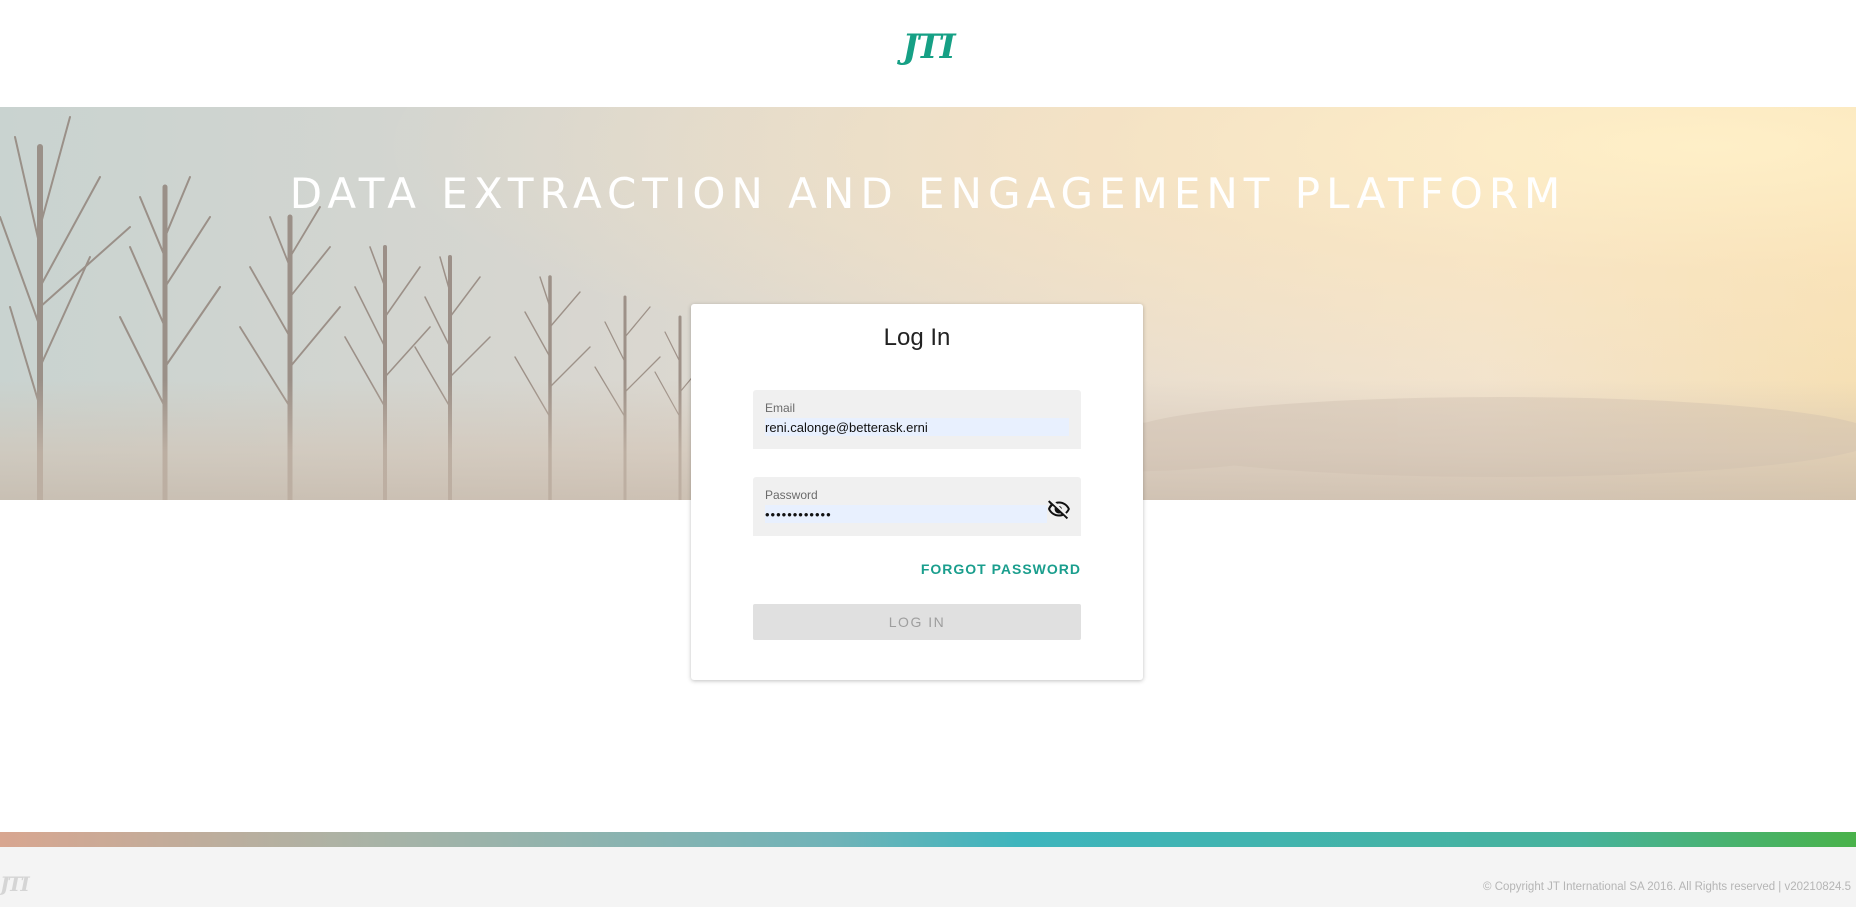  I want to click on forgot-password-link: FORGOT PASSWORD, so click(1001, 569).